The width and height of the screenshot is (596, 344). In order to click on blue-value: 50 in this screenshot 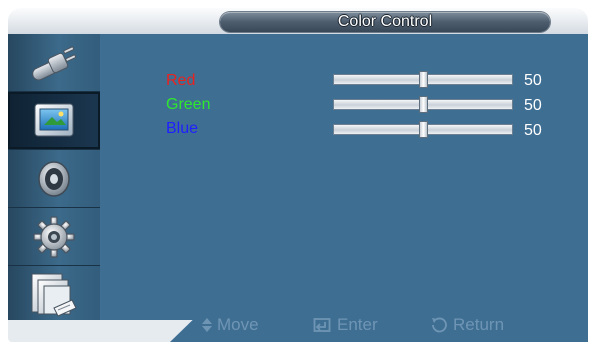, I will do `click(533, 130)`.